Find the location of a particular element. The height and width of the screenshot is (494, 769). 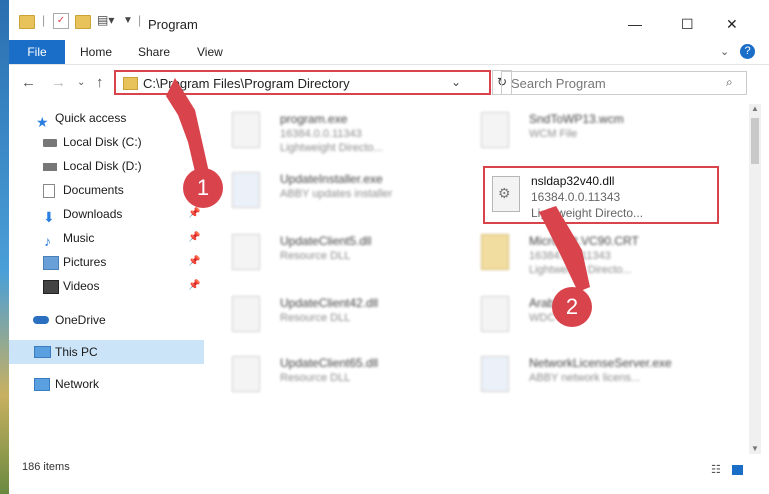

sidebar-item-label: Pictures is located at coordinates (85, 262).